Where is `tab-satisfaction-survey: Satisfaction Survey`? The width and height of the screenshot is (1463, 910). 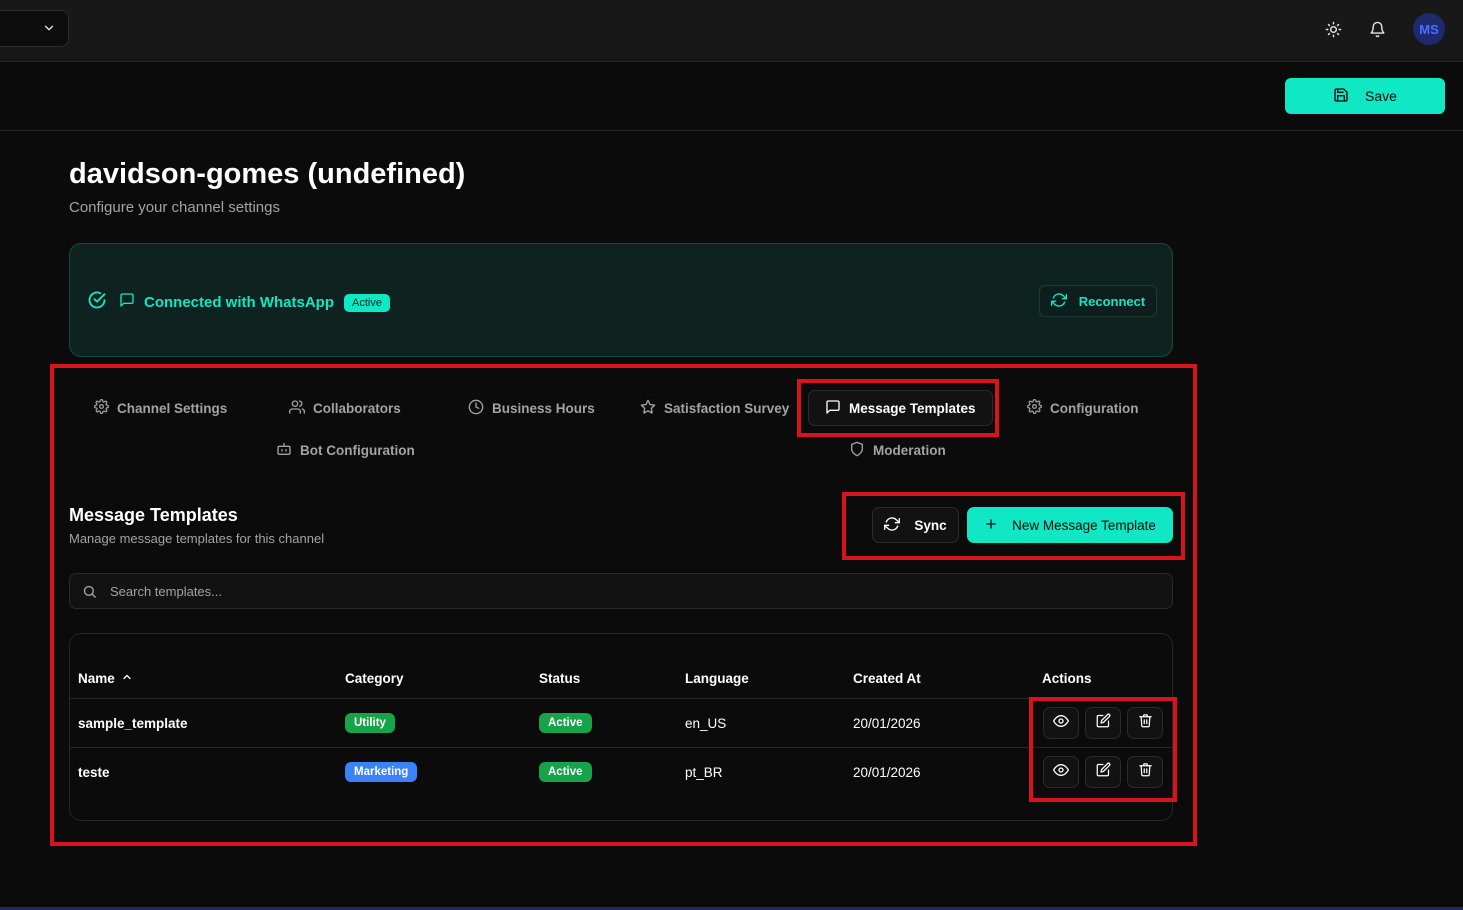
tab-satisfaction-survey: Satisfaction Survey is located at coordinates (714, 408).